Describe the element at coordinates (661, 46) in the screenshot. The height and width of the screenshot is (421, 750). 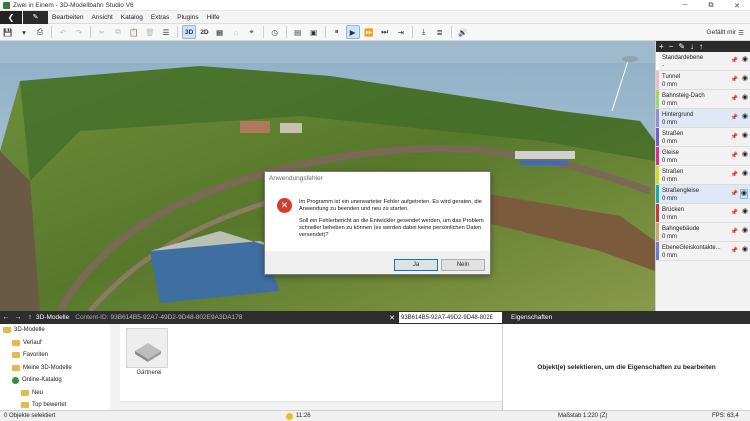
I see `add-layer-button: +` at that location.